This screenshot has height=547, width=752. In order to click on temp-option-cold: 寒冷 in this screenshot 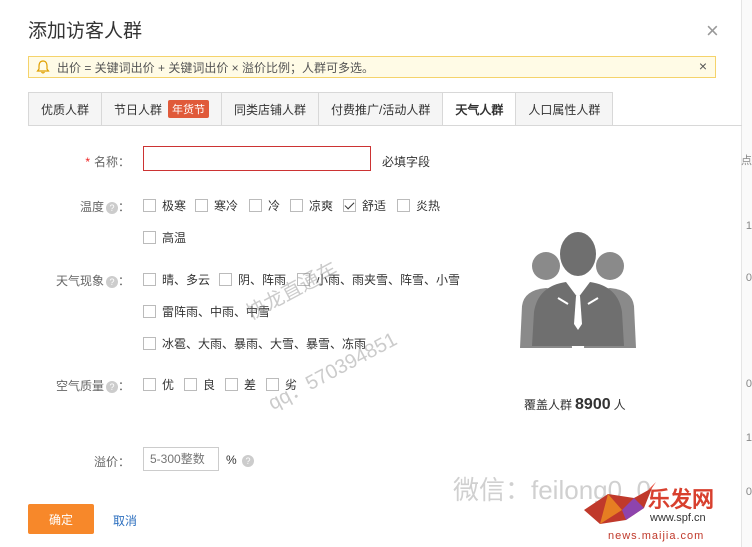, I will do `click(216, 205)`.